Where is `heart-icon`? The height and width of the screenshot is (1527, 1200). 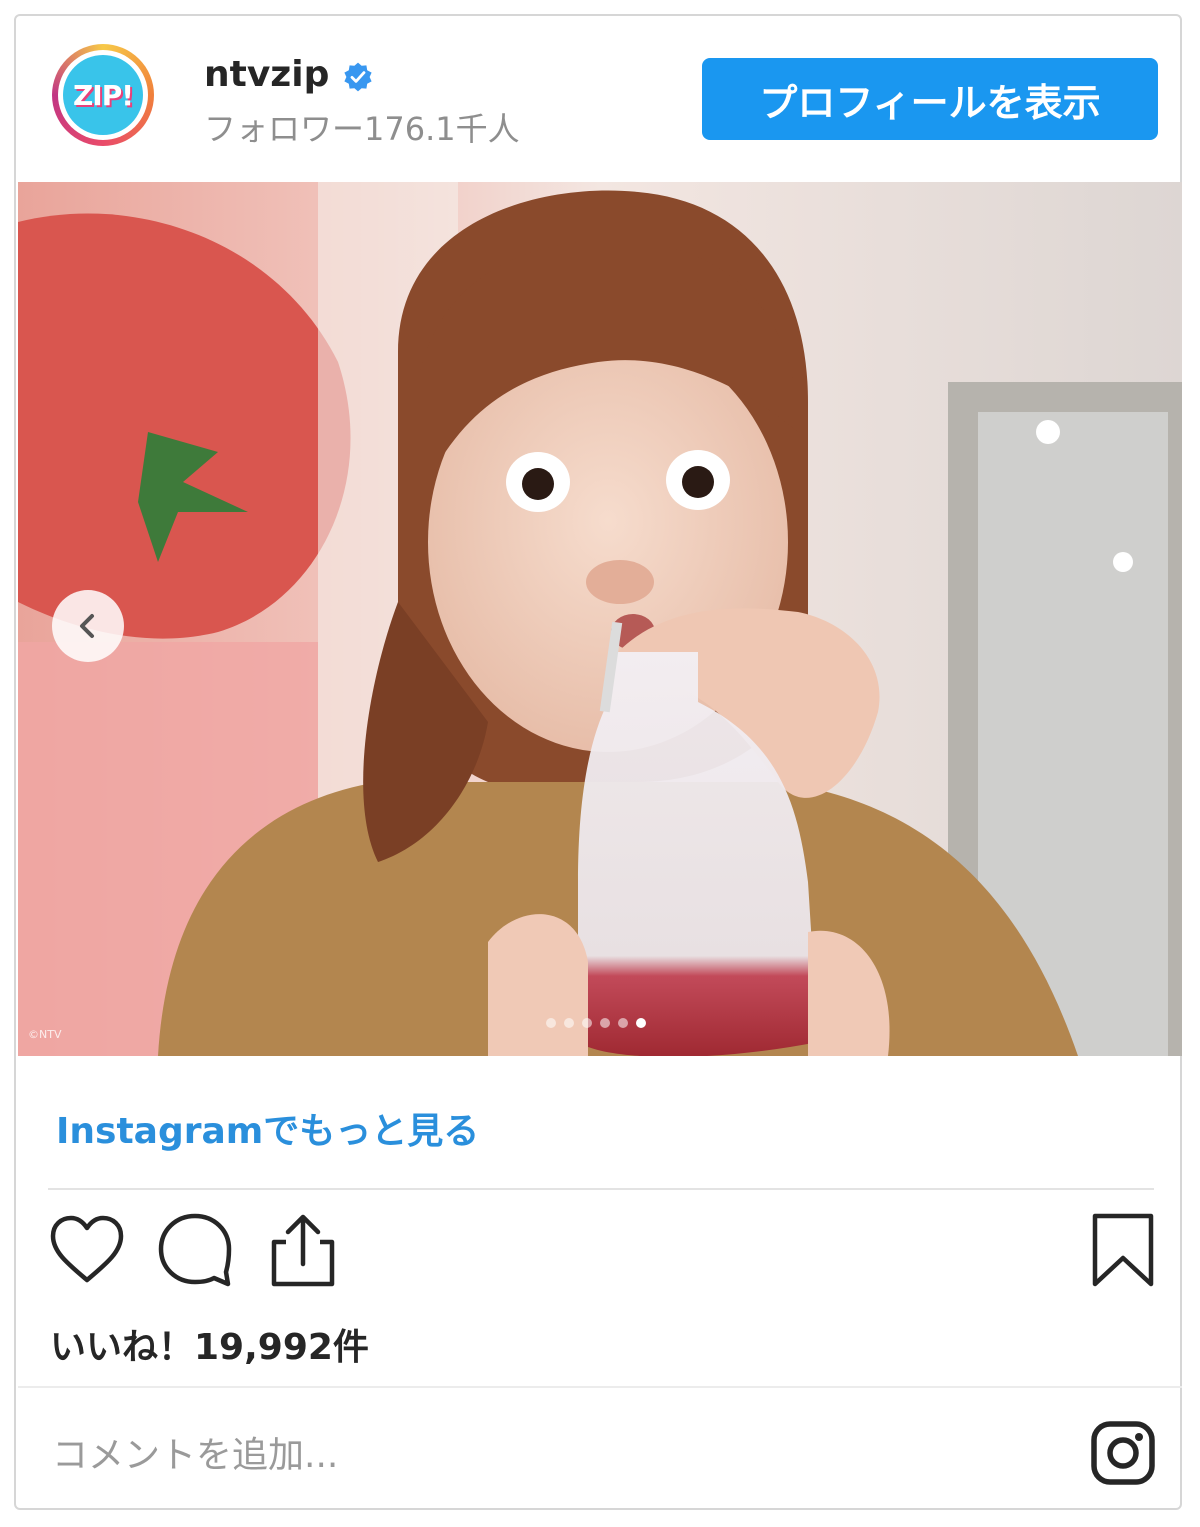 heart-icon is located at coordinates (87, 1250).